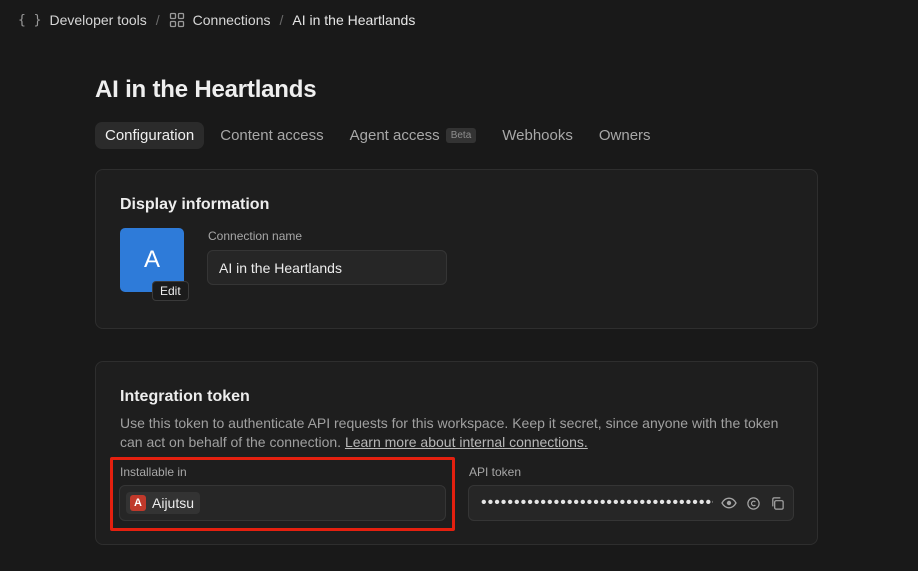 The height and width of the screenshot is (571, 918). What do you see at coordinates (206, 89) in the screenshot?
I see `page-title: AI in the Heartlands` at bounding box center [206, 89].